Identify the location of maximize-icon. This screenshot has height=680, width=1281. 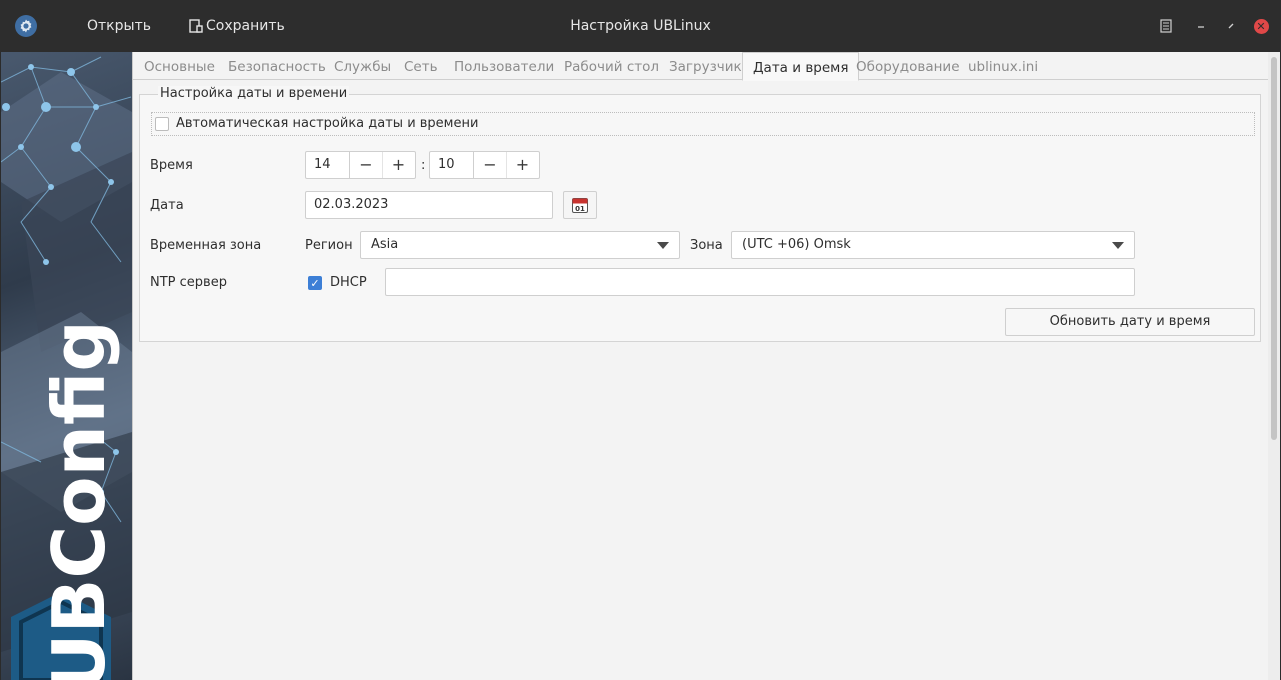
(1231, 26).